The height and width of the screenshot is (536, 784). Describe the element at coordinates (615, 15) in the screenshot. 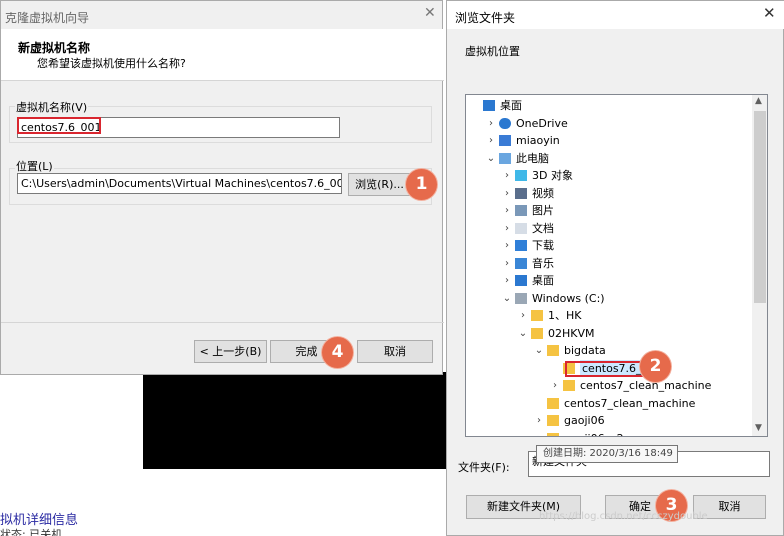

I see `dialog-titlebar: 浏览文件夹 ✕` at that location.